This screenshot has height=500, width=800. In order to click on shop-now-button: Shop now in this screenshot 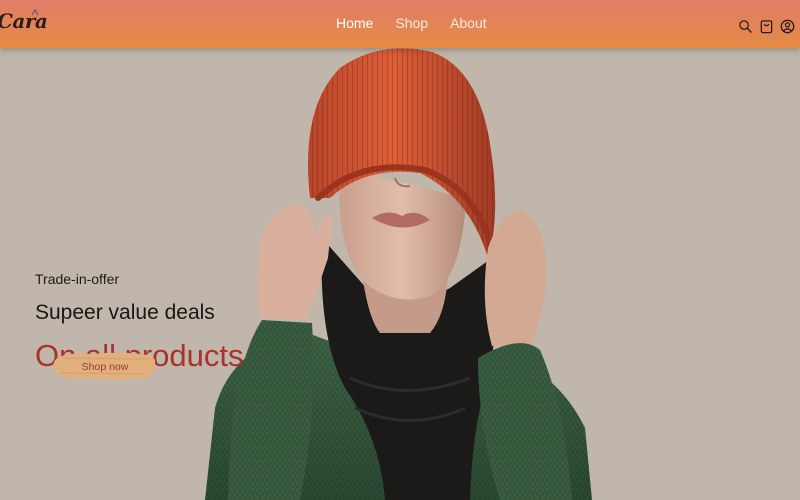, I will do `click(105, 365)`.